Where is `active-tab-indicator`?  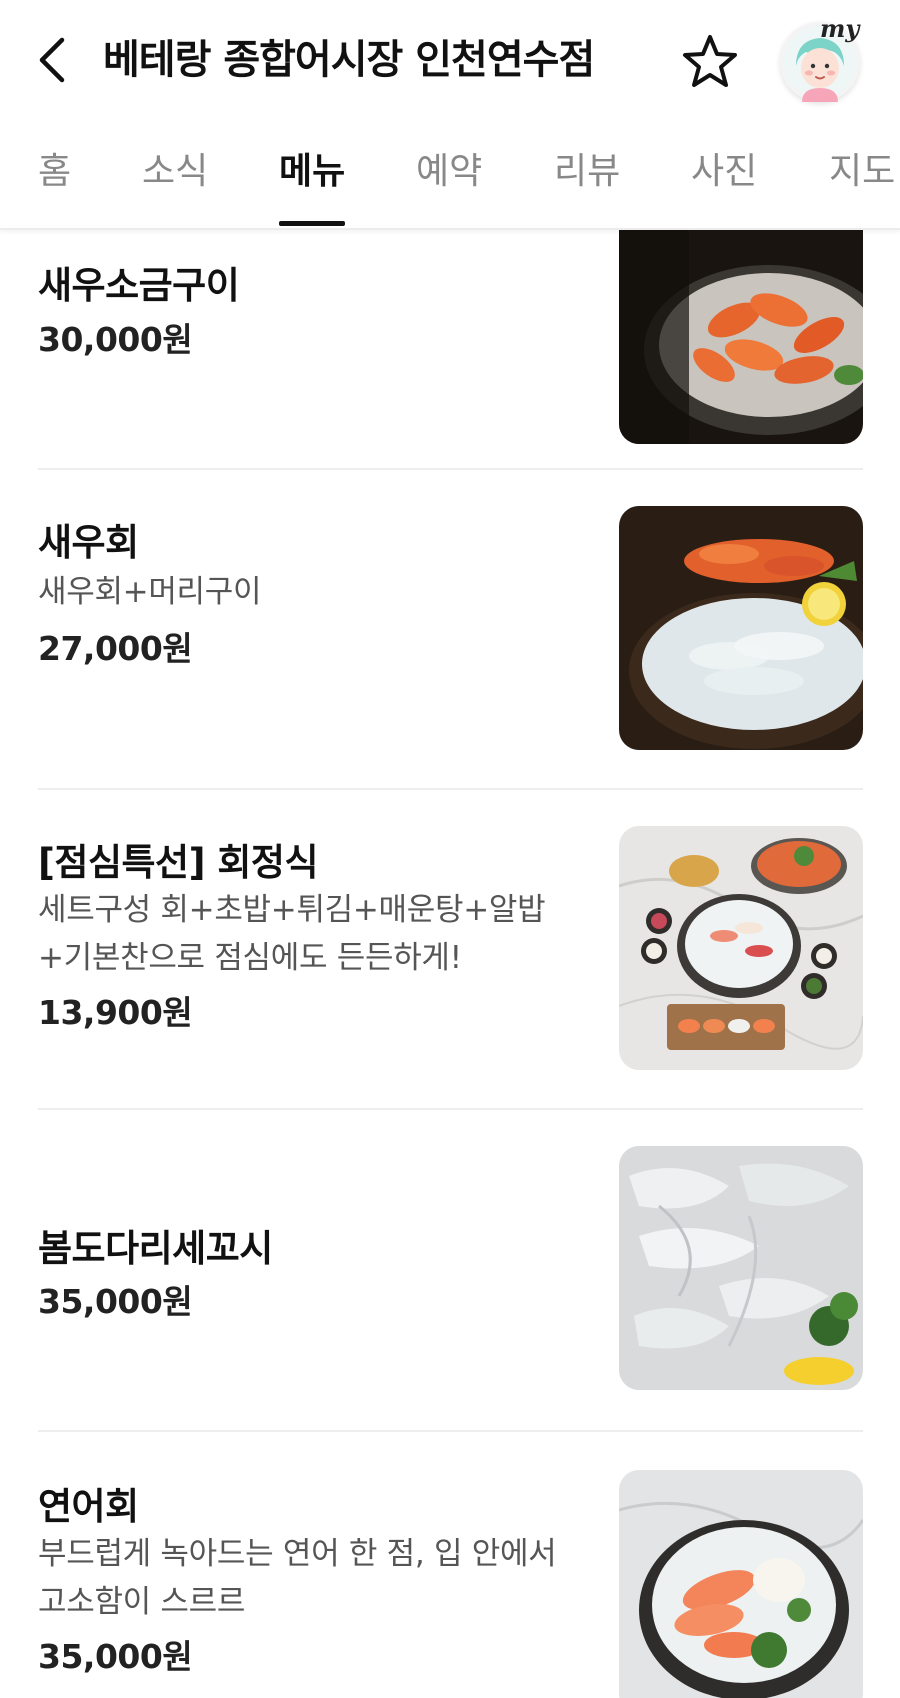
active-tab-indicator is located at coordinates (312, 223).